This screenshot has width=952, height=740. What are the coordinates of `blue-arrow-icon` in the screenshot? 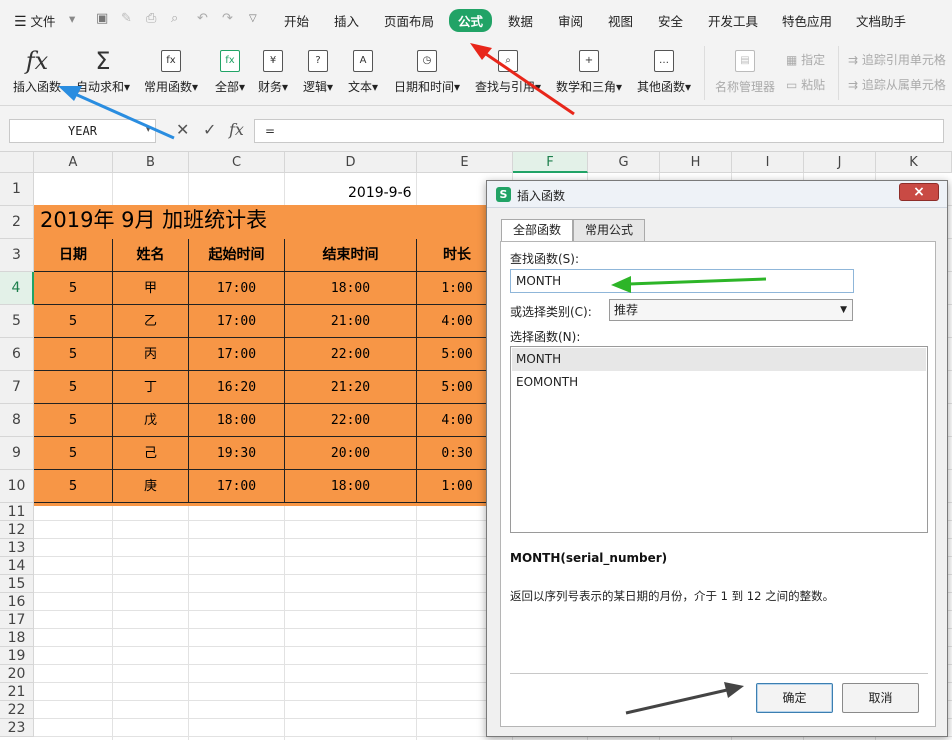 It's located at (116, 113).